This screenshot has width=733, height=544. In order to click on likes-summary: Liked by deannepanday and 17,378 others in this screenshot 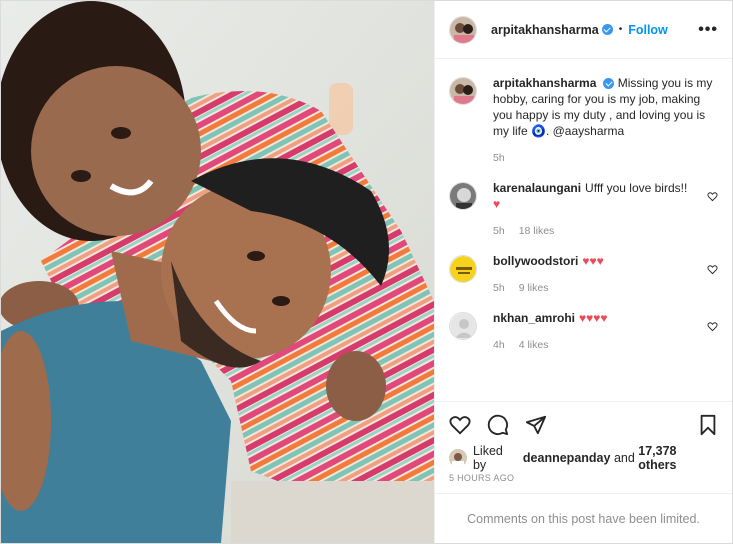, I will do `click(583, 458)`.